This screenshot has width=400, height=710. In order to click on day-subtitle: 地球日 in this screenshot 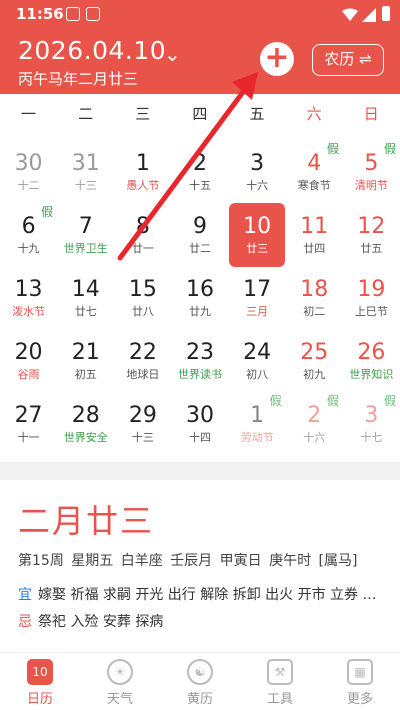, I will do `click(143, 374)`.